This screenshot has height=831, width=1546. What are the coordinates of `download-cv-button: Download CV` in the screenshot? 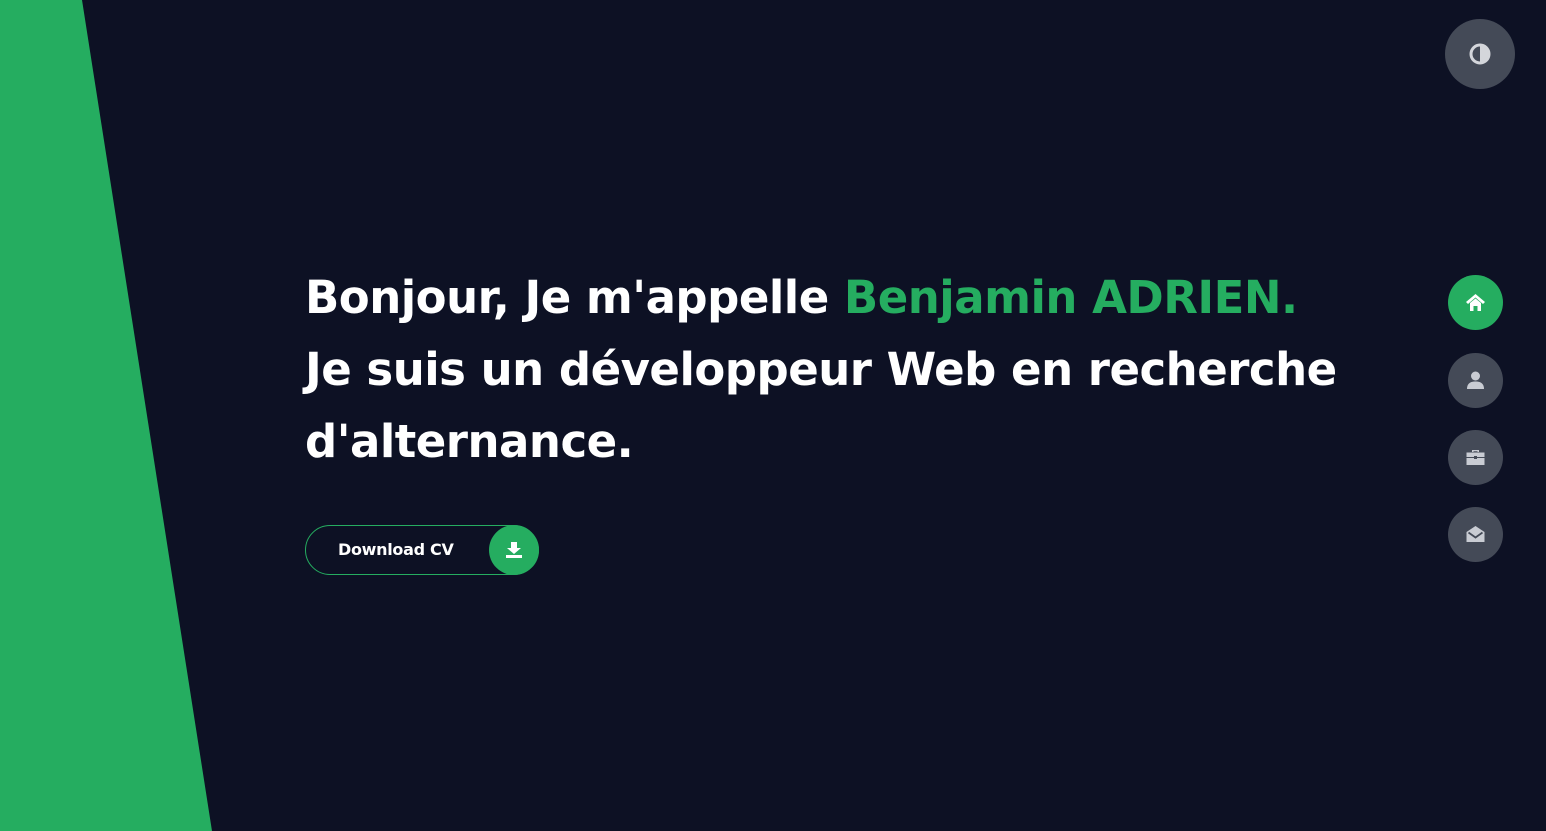 It's located at (422, 550).